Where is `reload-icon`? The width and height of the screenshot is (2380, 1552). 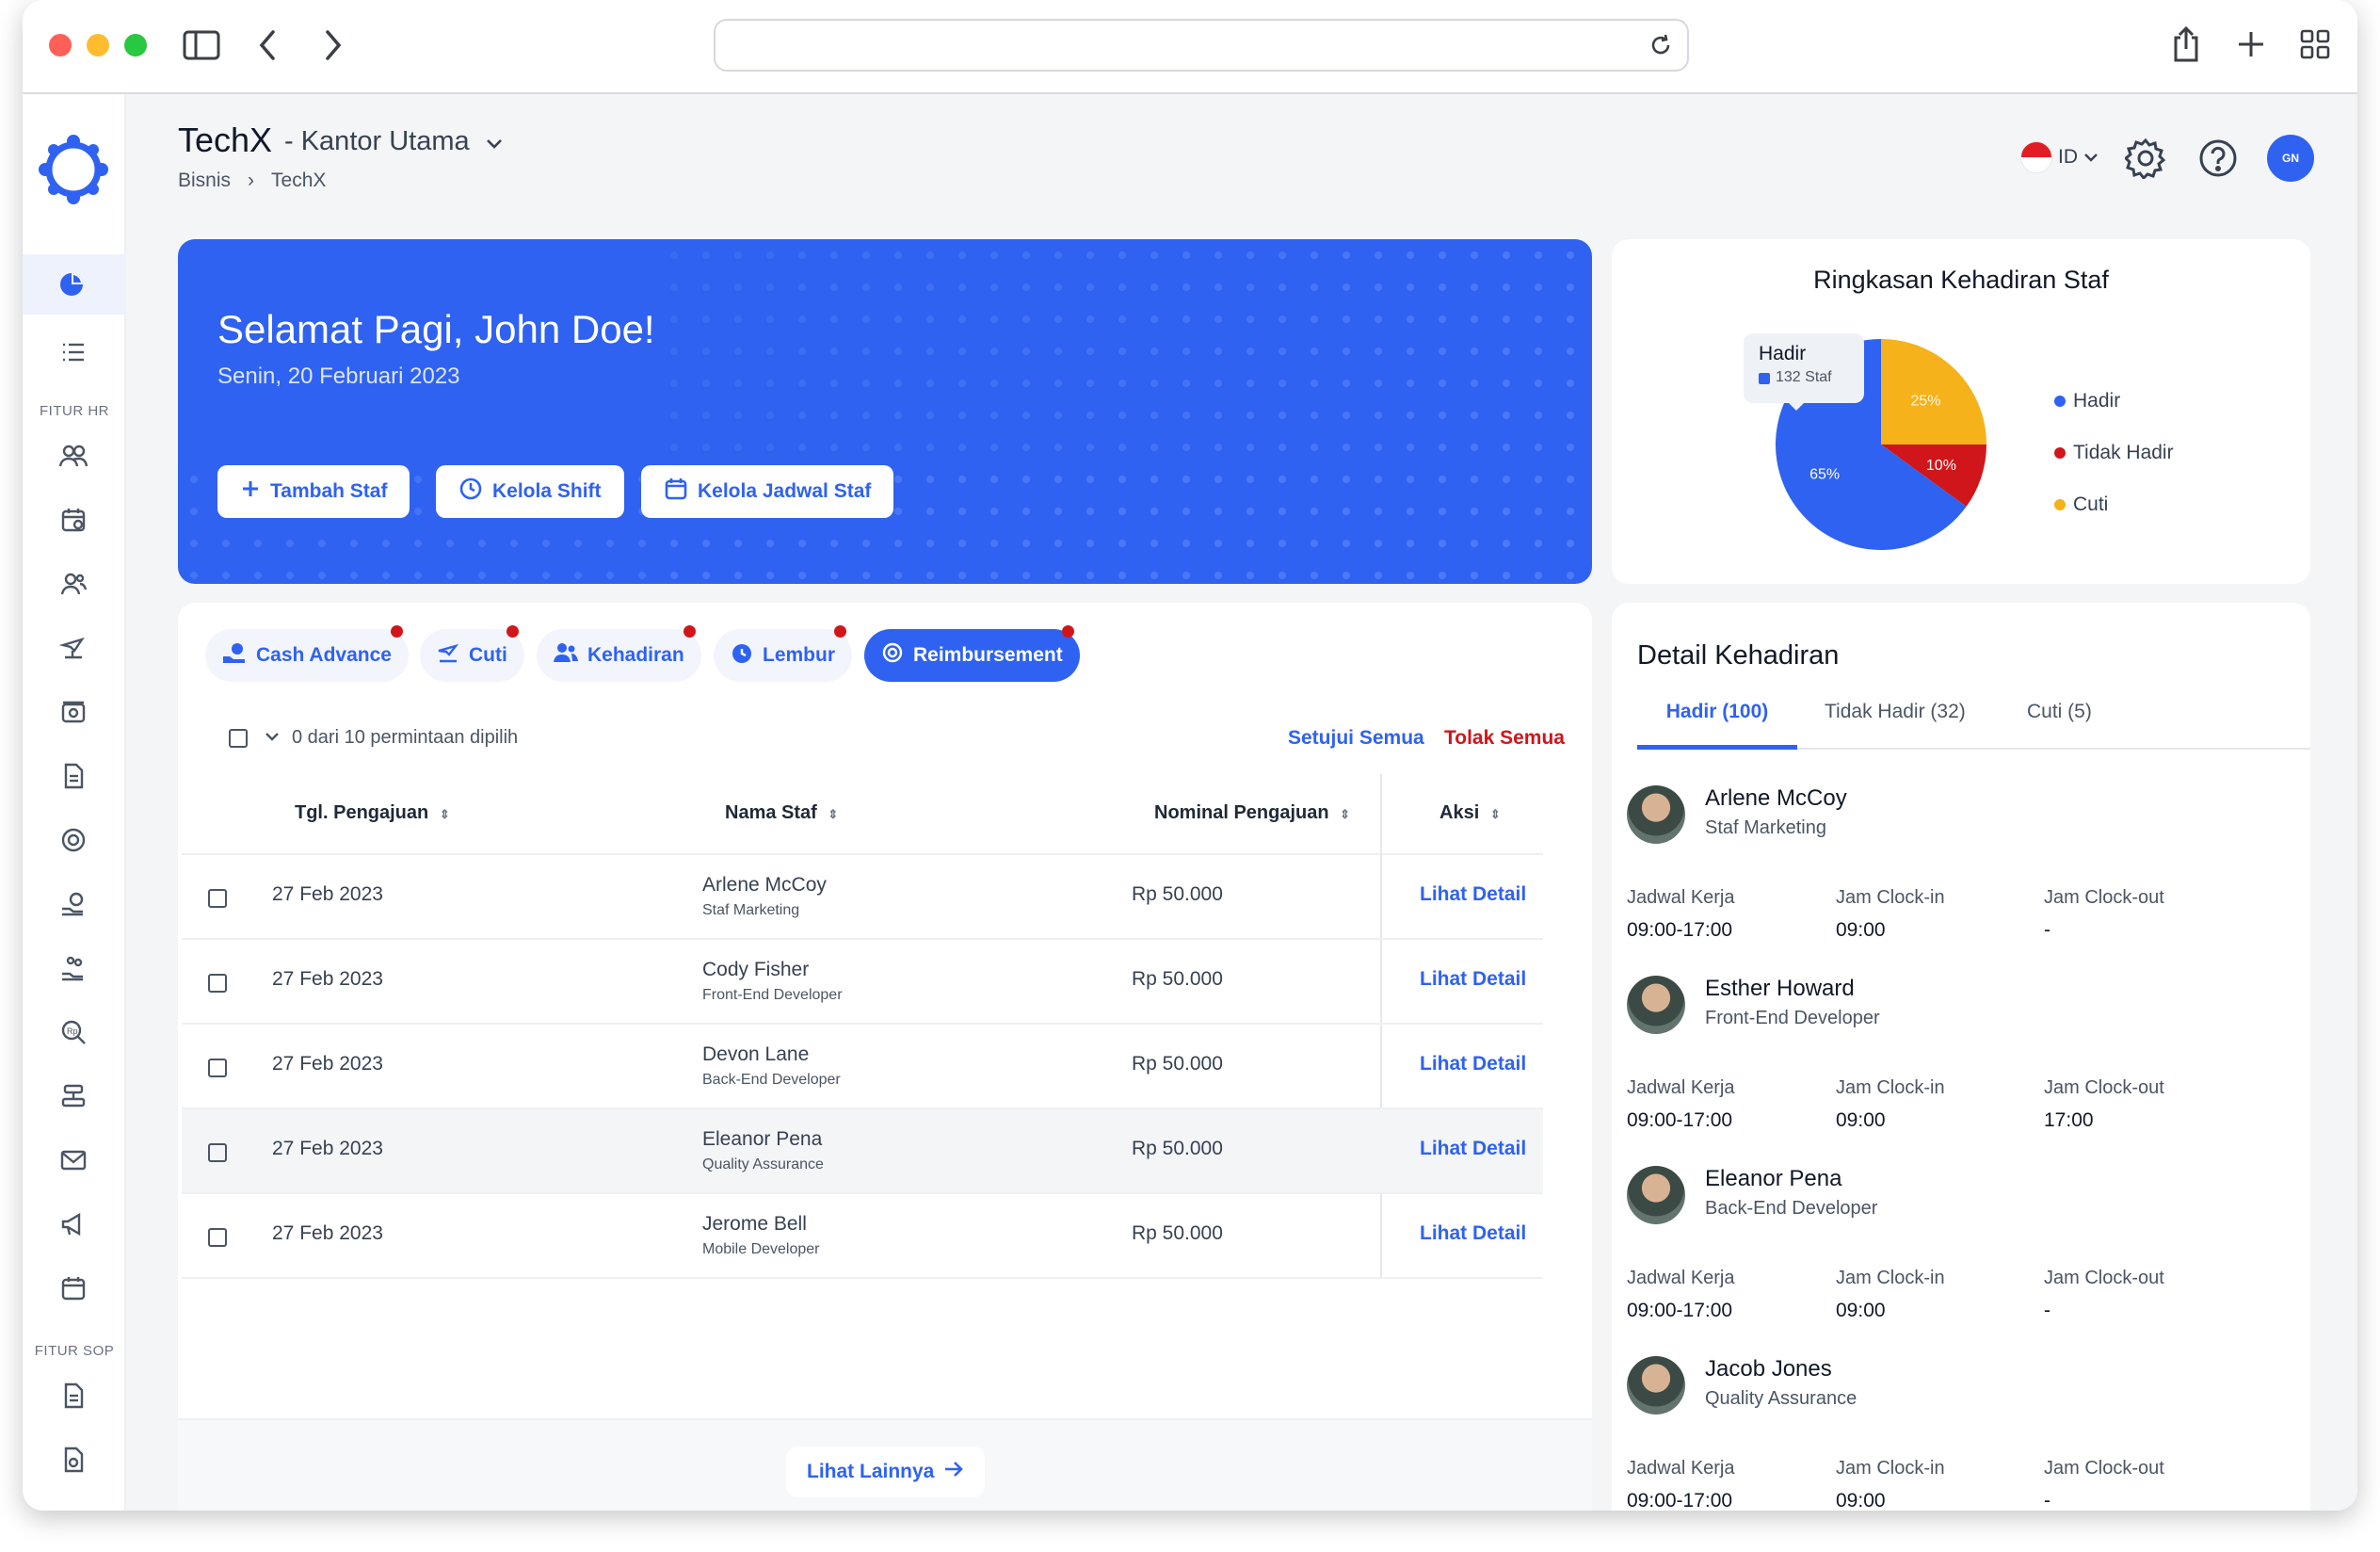
reload-icon is located at coordinates (1661, 47).